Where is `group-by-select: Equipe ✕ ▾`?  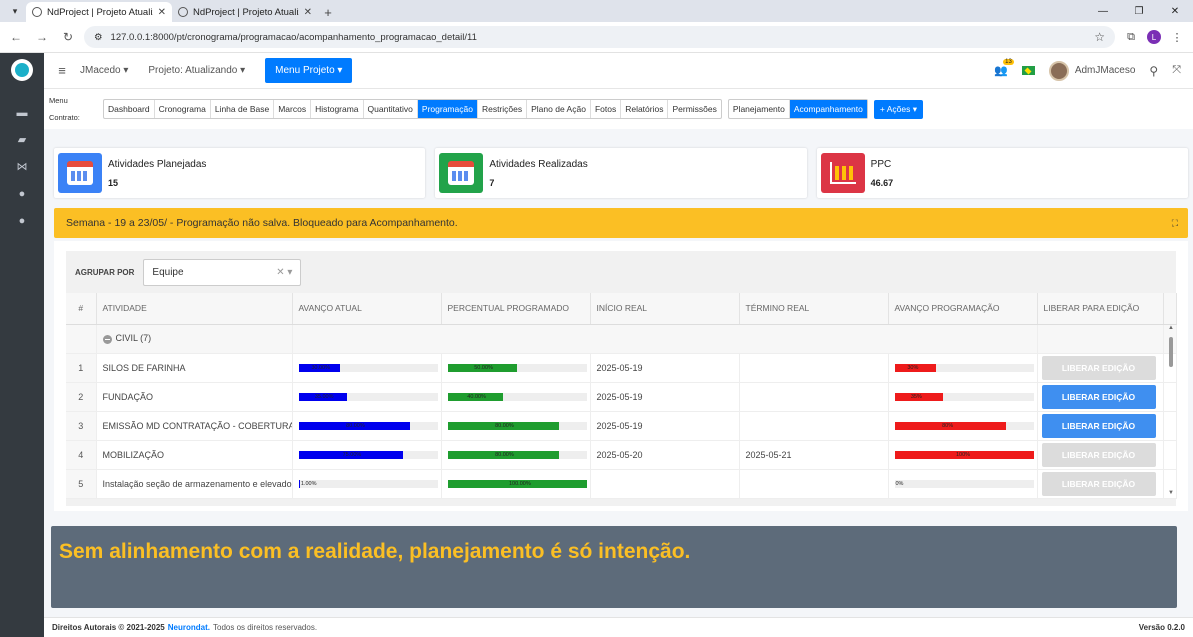
group-by-select: Equipe ✕ ▾ is located at coordinates (222, 272).